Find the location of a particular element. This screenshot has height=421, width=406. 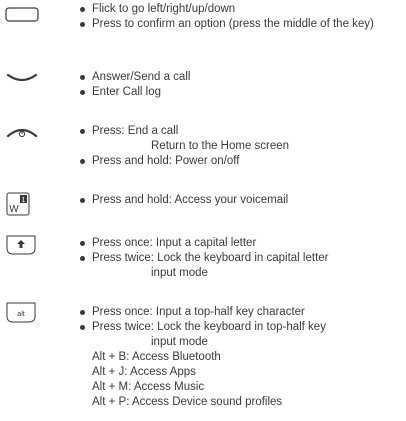

list-item: Press and hold: Access your voicemail is located at coordinates (239, 200).